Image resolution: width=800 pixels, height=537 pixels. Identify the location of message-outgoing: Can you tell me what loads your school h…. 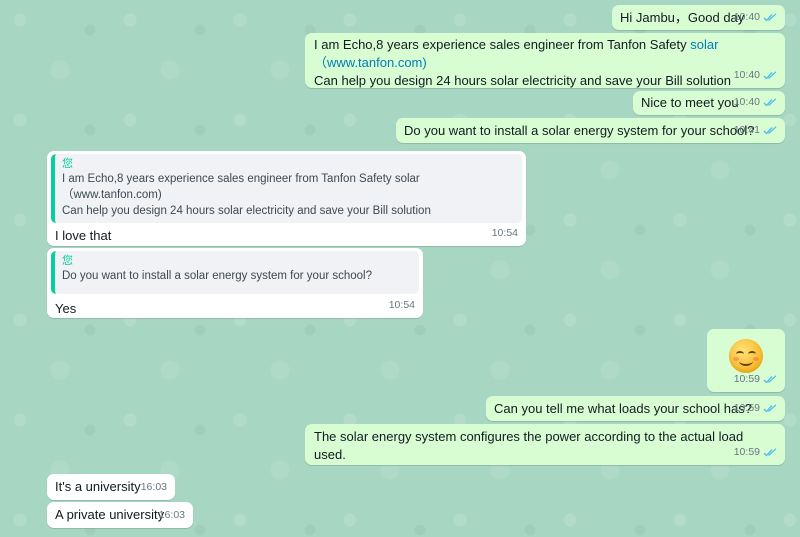
(635, 408).